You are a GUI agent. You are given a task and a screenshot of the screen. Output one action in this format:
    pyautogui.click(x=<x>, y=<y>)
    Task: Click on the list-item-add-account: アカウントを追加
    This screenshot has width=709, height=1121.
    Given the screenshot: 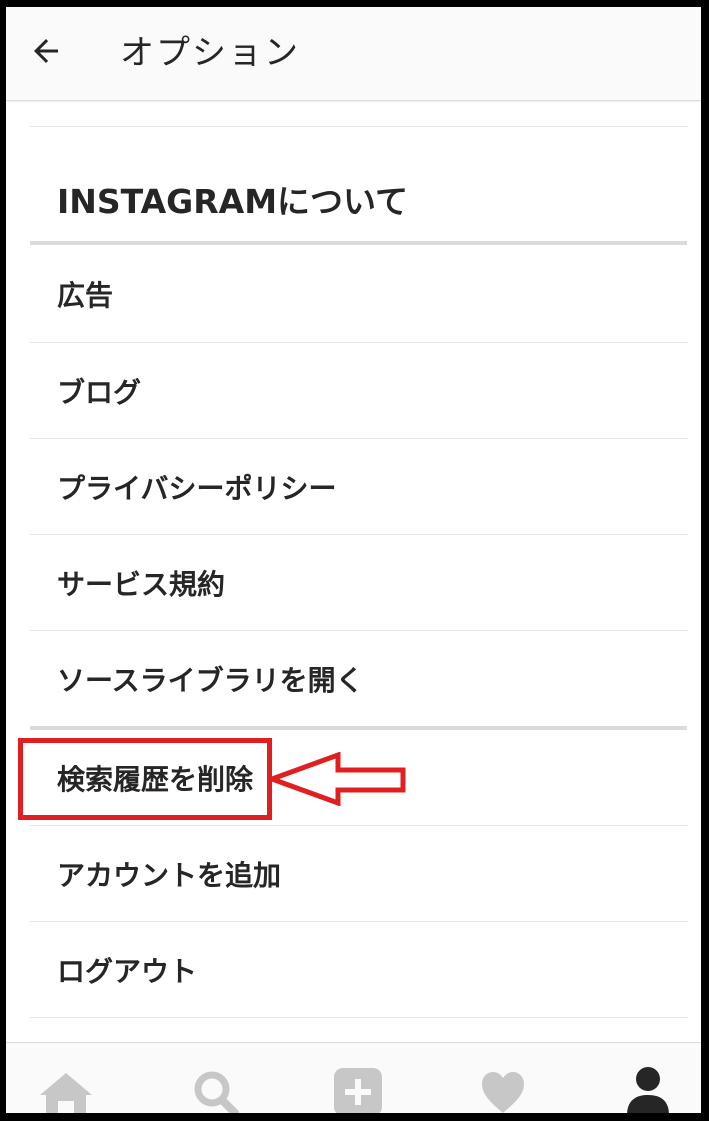 What is the action you would take?
    pyautogui.click(x=358, y=873)
    